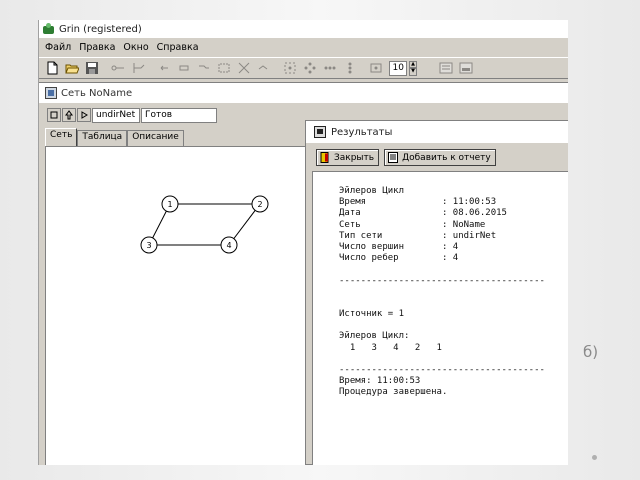 The height and width of the screenshot is (480, 640). Describe the element at coordinates (72, 68) in the screenshot. I see `open-folder-icon` at that location.